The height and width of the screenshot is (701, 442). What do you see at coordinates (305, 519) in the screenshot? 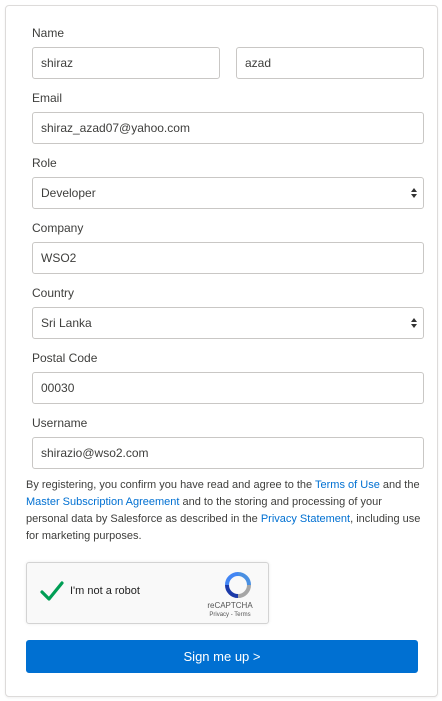
I see `privacy-statement-link: Privacy Statement` at bounding box center [305, 519].